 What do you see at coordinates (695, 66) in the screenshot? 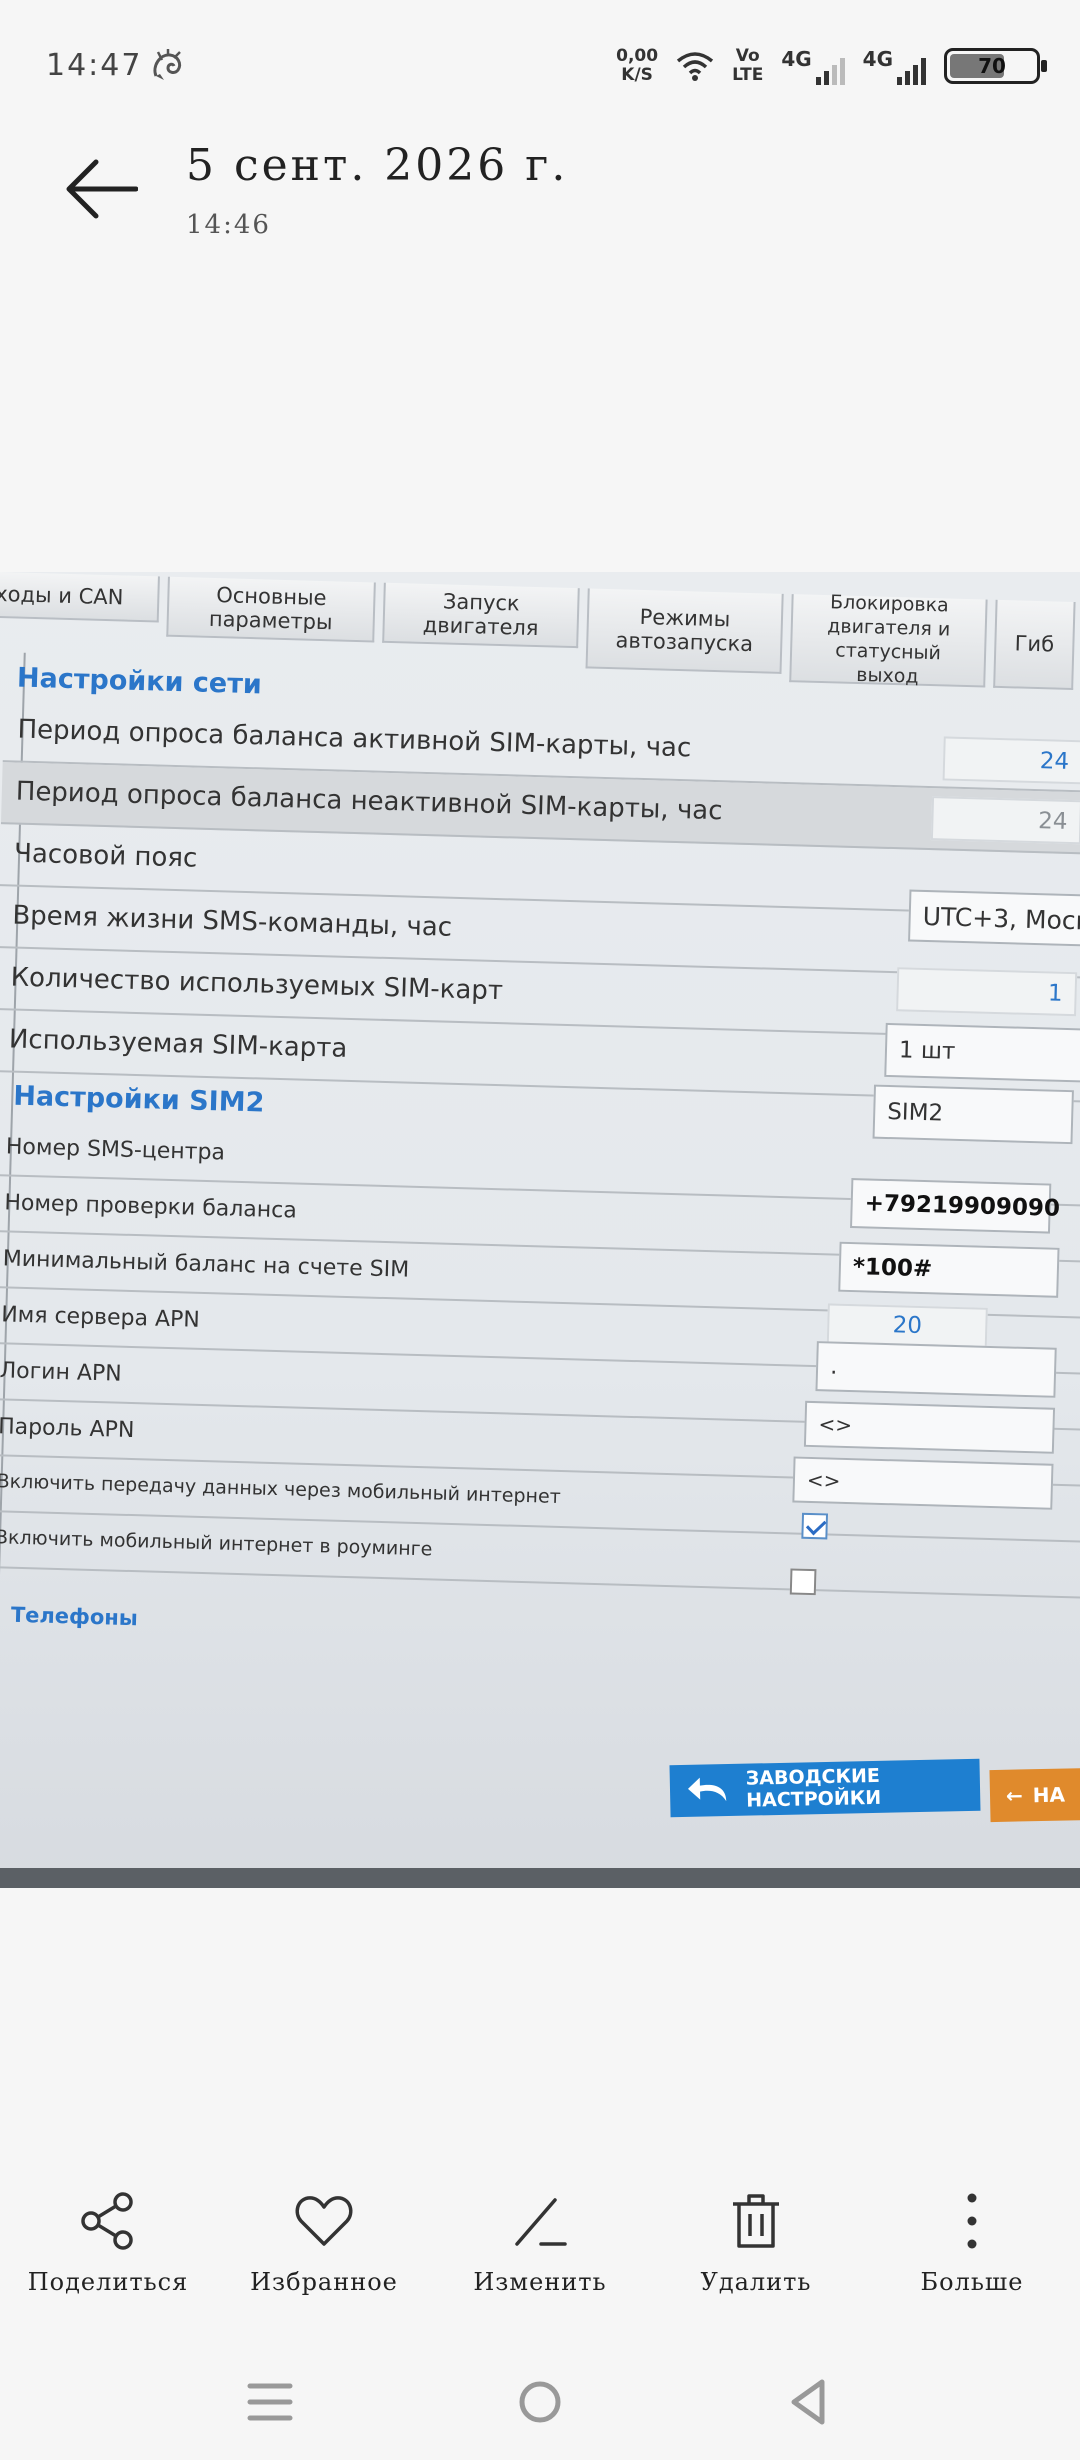
I see `wifi-icon` at bounding box center [695, 66].